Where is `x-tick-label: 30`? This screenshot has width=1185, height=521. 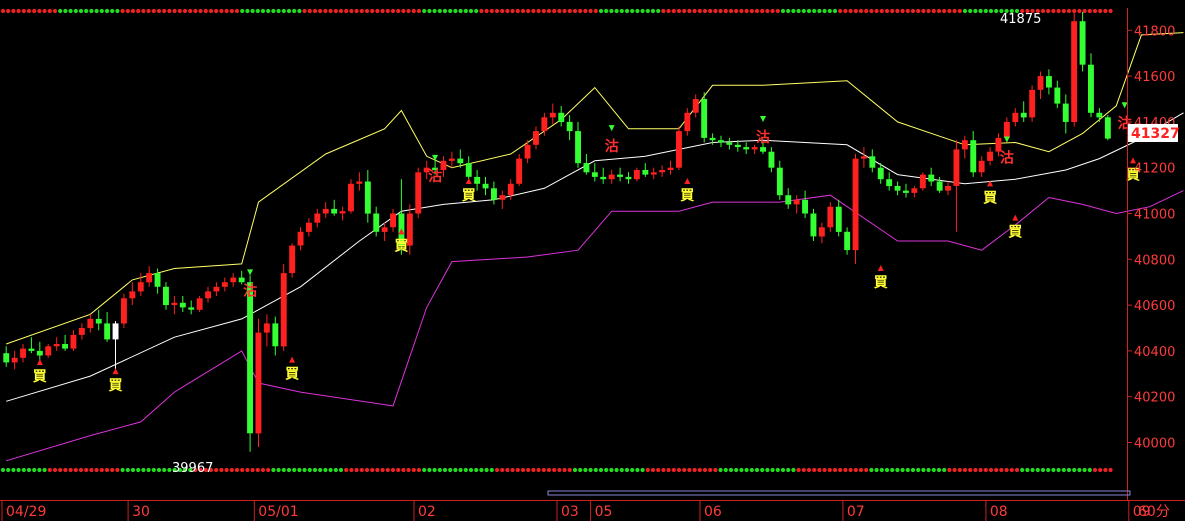 x-tick-label: 30 is located at coordinates (141, 512).